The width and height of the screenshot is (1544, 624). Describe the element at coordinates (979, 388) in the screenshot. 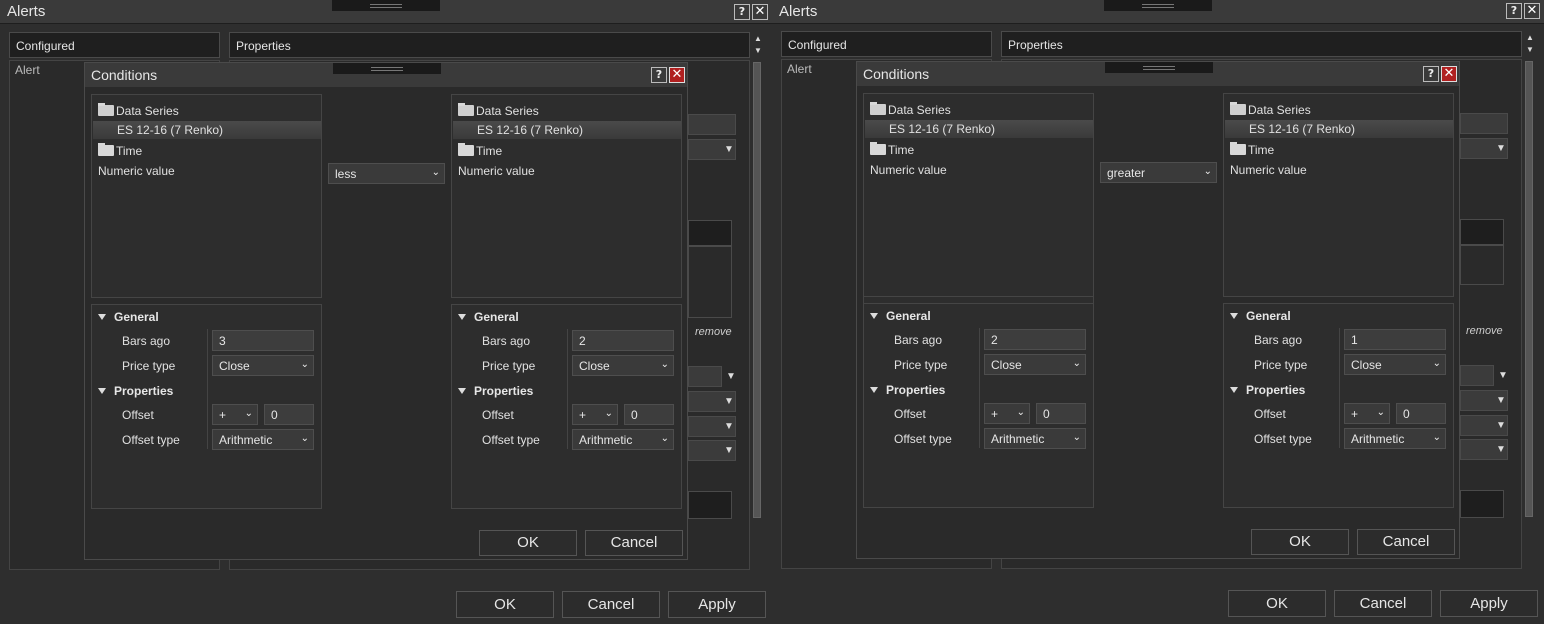

I see `grid-divider` at that location.